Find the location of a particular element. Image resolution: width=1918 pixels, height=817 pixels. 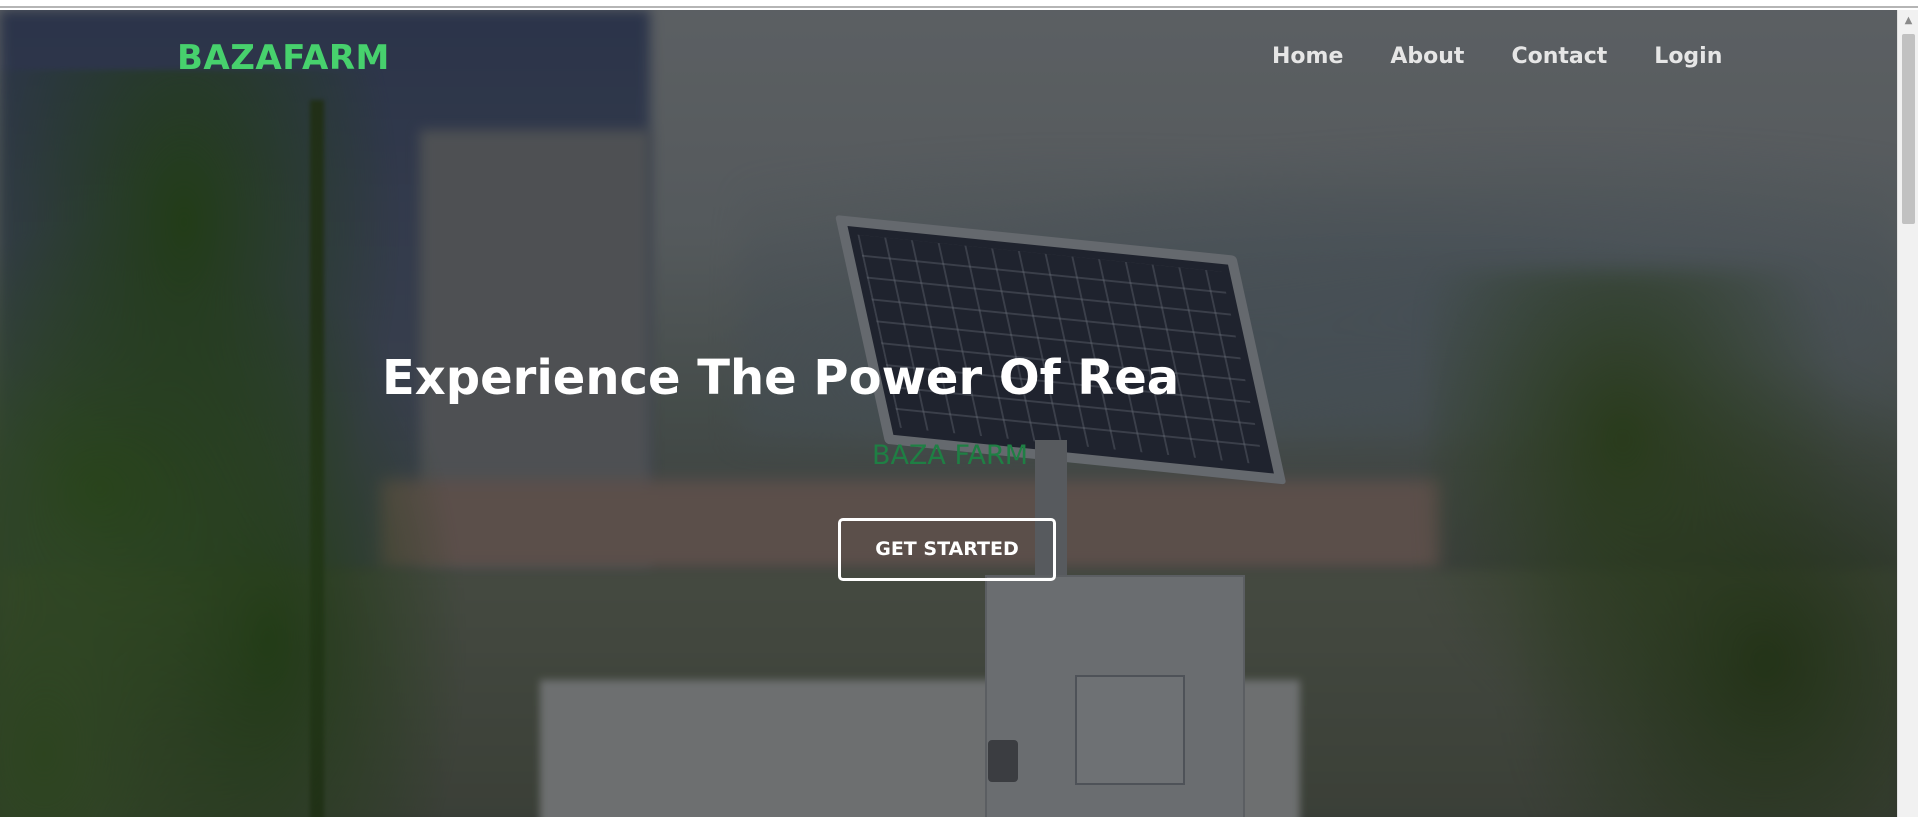

hero-headline: Experience The Power Of Real-Ti is located at coordinates (779, 378).